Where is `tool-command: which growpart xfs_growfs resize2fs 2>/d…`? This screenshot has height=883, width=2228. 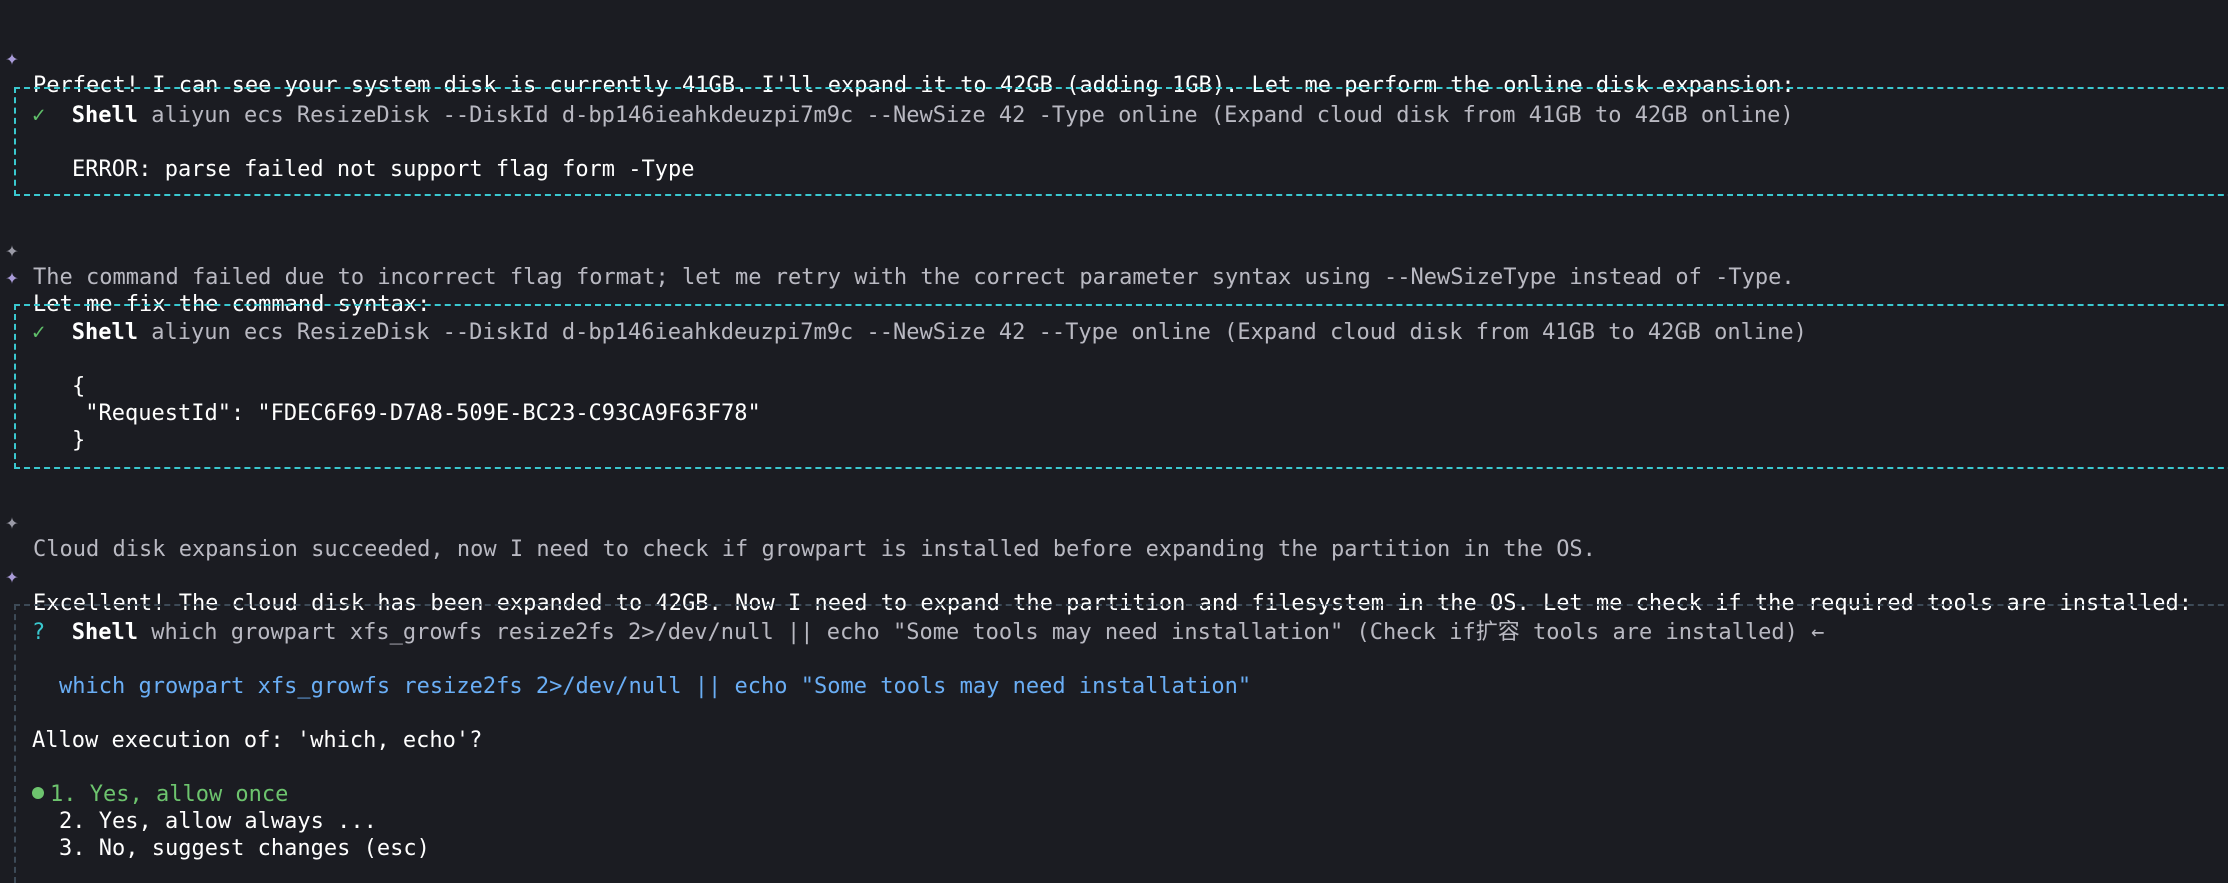
tool-command: which growpart xfs_growfs resize2fs 2>/d… is located at coordinates (974, 632).